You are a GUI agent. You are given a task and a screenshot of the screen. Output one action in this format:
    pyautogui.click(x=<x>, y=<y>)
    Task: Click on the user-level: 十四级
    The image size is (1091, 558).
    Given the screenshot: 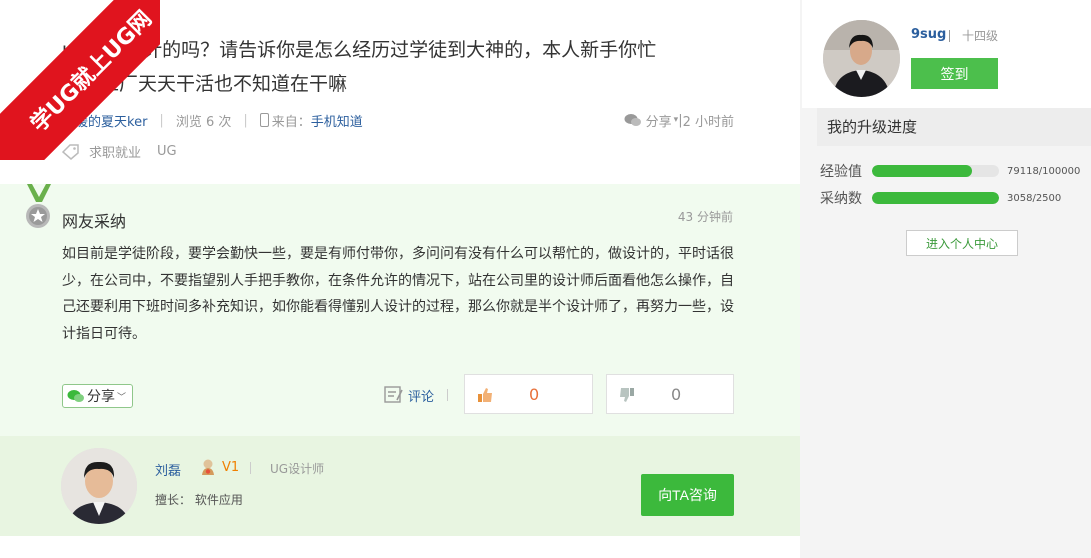 What is the action you would take?
    pyautogui.click(x=980, y=36)
    